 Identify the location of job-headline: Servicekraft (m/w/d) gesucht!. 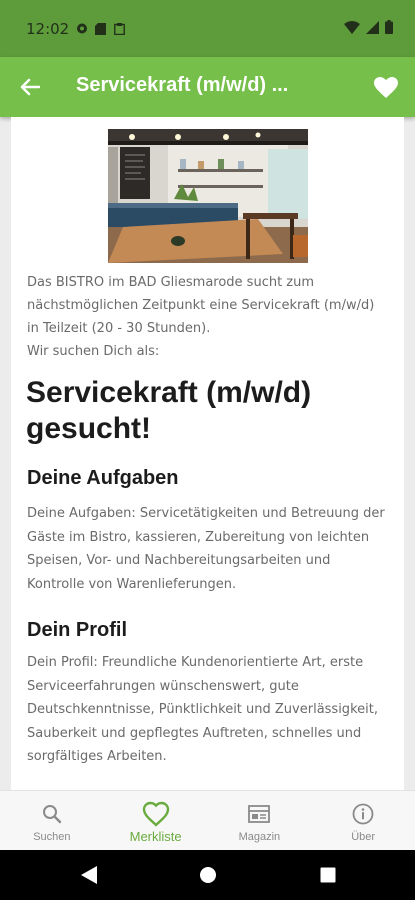
(169, 410).